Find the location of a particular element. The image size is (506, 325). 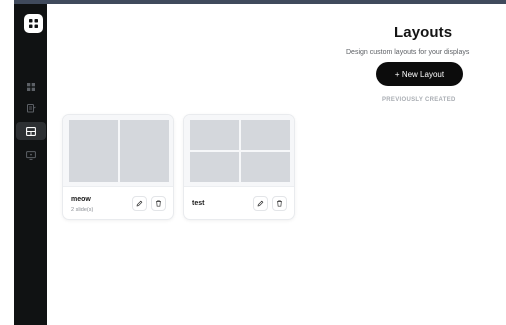

sidebar-item-displays is located at coordinates (31, 155).